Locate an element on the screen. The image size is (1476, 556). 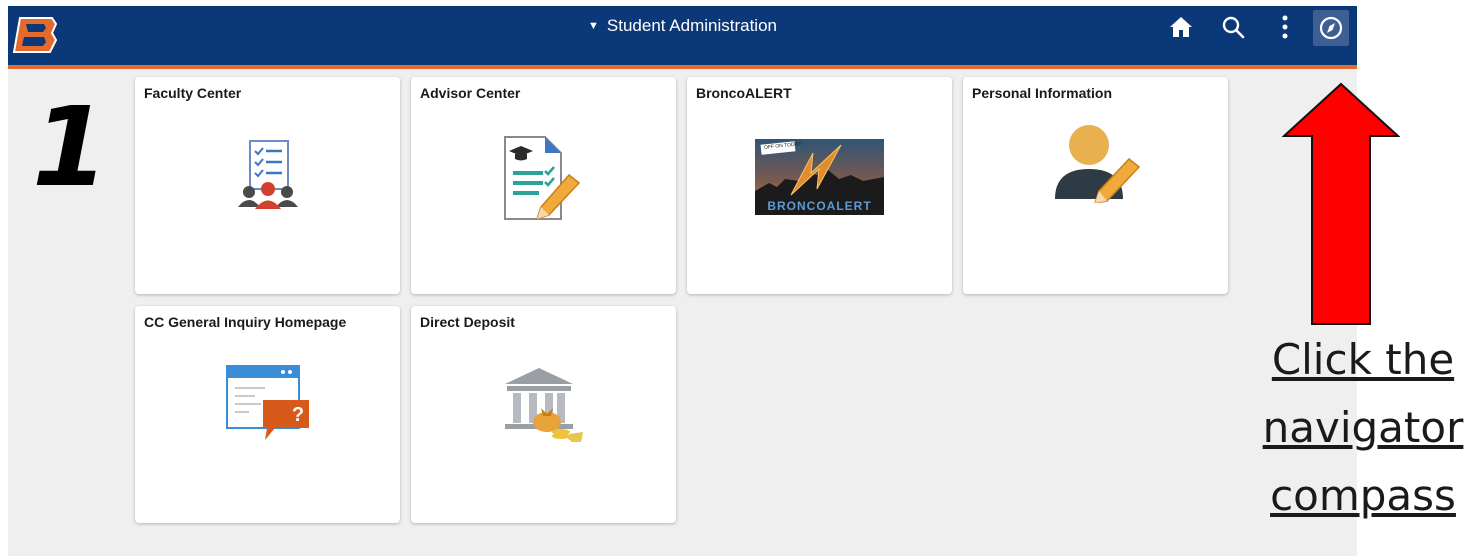
tile-faculty-center: Faculty Center is located at coordinates (267, 185).